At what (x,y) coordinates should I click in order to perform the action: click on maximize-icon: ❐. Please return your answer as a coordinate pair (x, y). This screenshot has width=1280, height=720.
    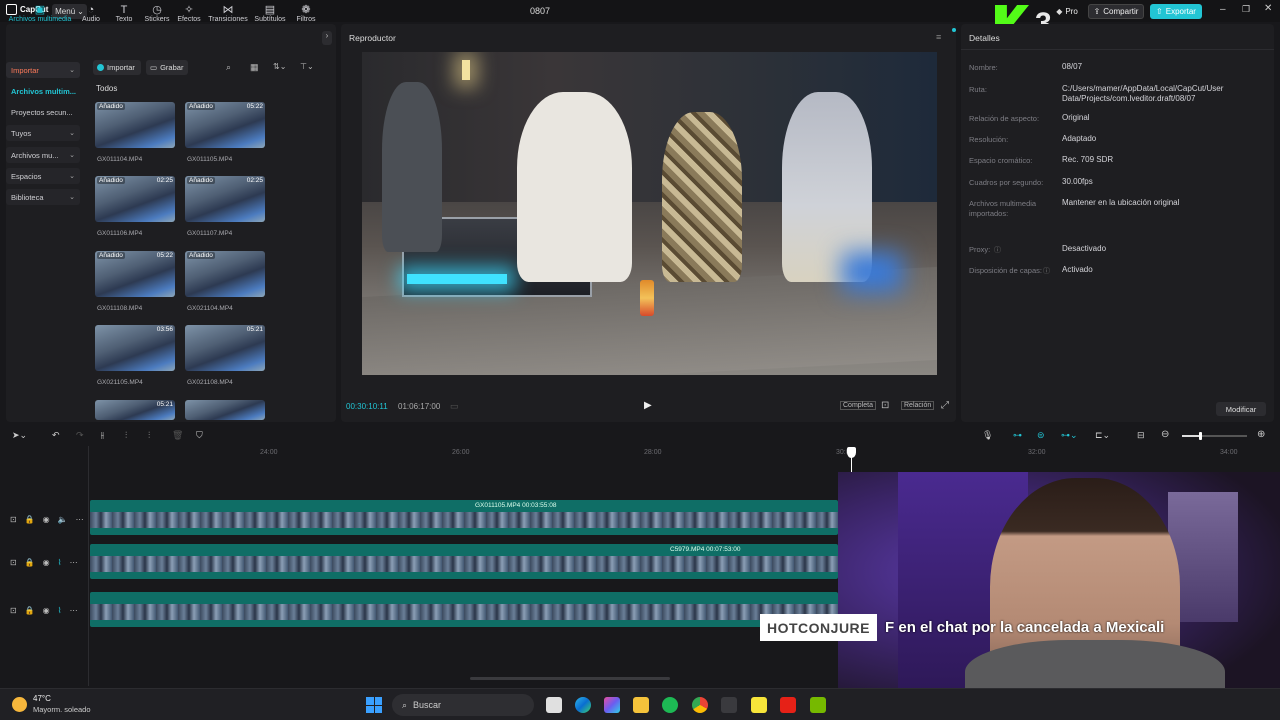
    Looking at the image, I should click on (1246, 9).